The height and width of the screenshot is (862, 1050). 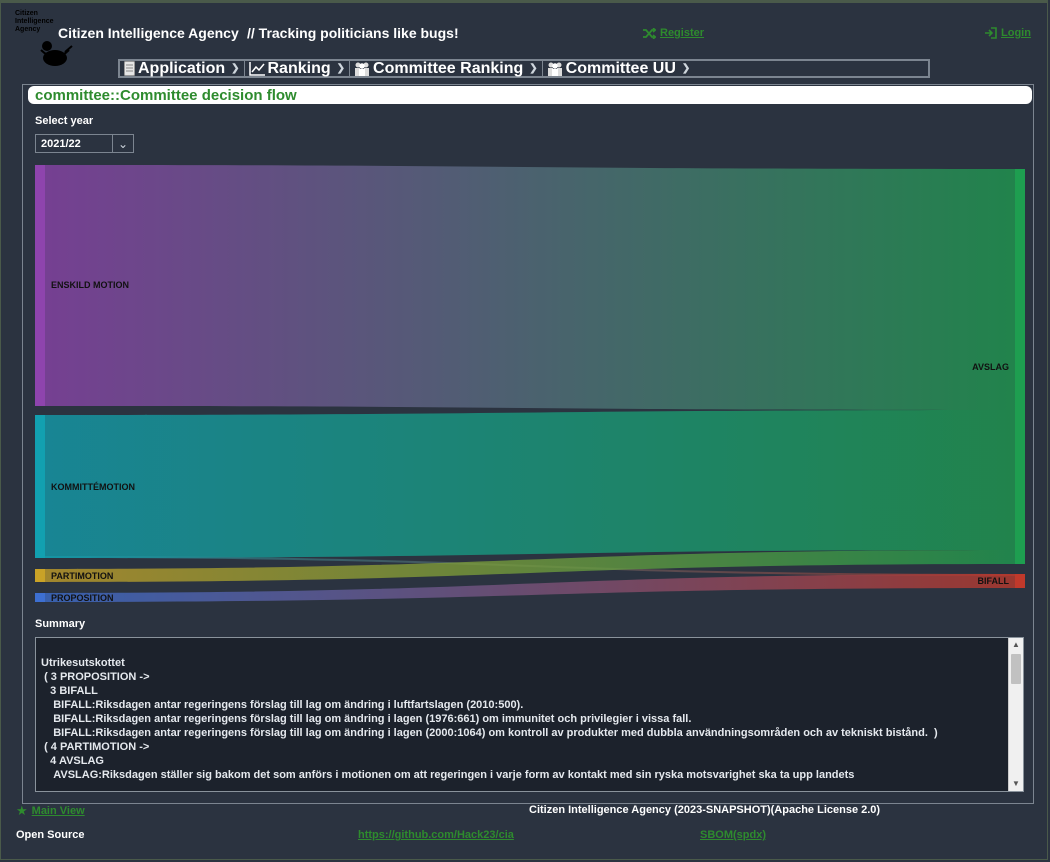 I want to click on sankey-label-kommittemotion: KOMMITTÉMOTION, so click(x=93, y=487).